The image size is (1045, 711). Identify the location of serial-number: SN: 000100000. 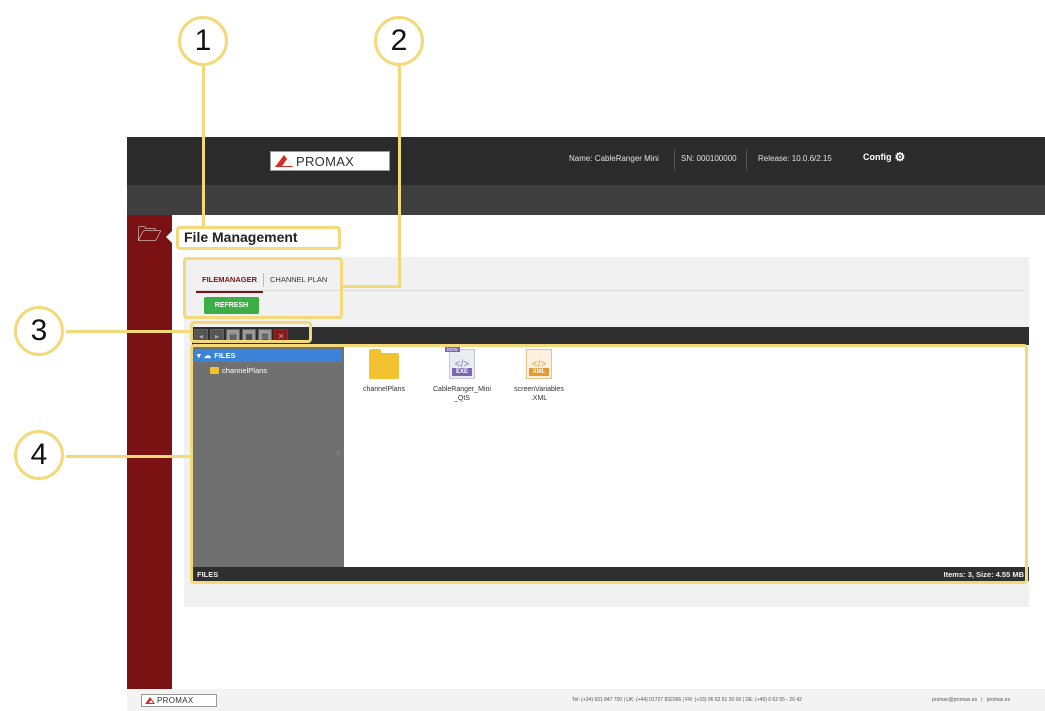
(709, 158).